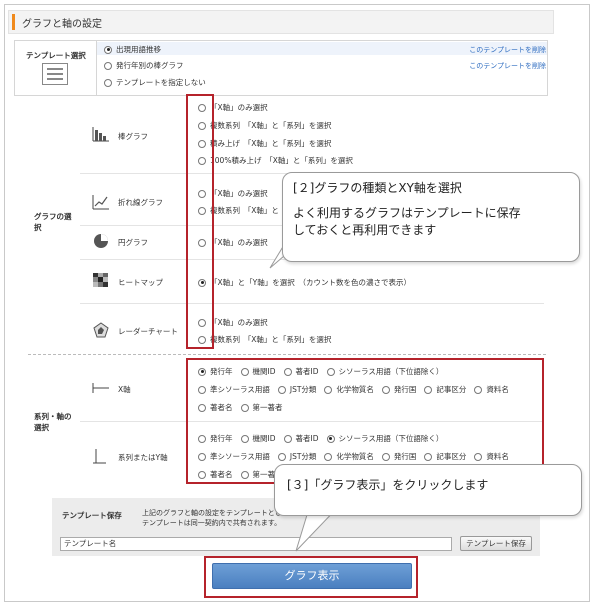 The width and height of the screenshot is (596, 608). I want to click on chart-name-heatmap: ヒートマップ, so click(140, 282).